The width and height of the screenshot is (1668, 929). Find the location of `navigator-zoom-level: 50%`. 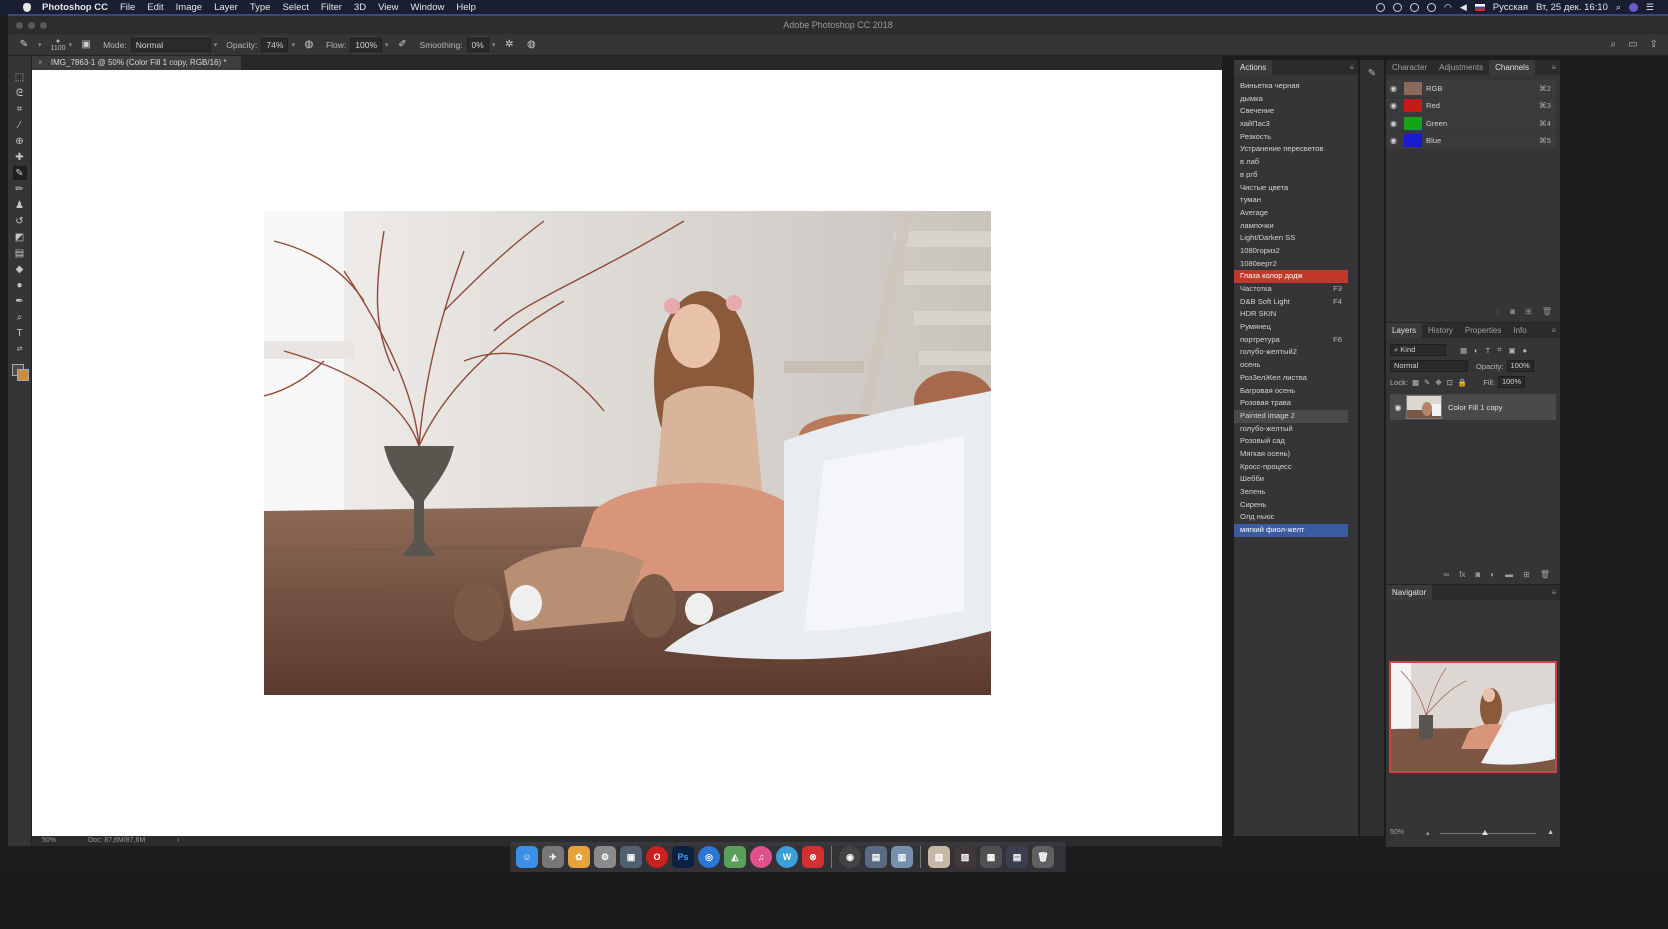

navigator-zoom-level: 50% is located at coordinates (1397, 832).